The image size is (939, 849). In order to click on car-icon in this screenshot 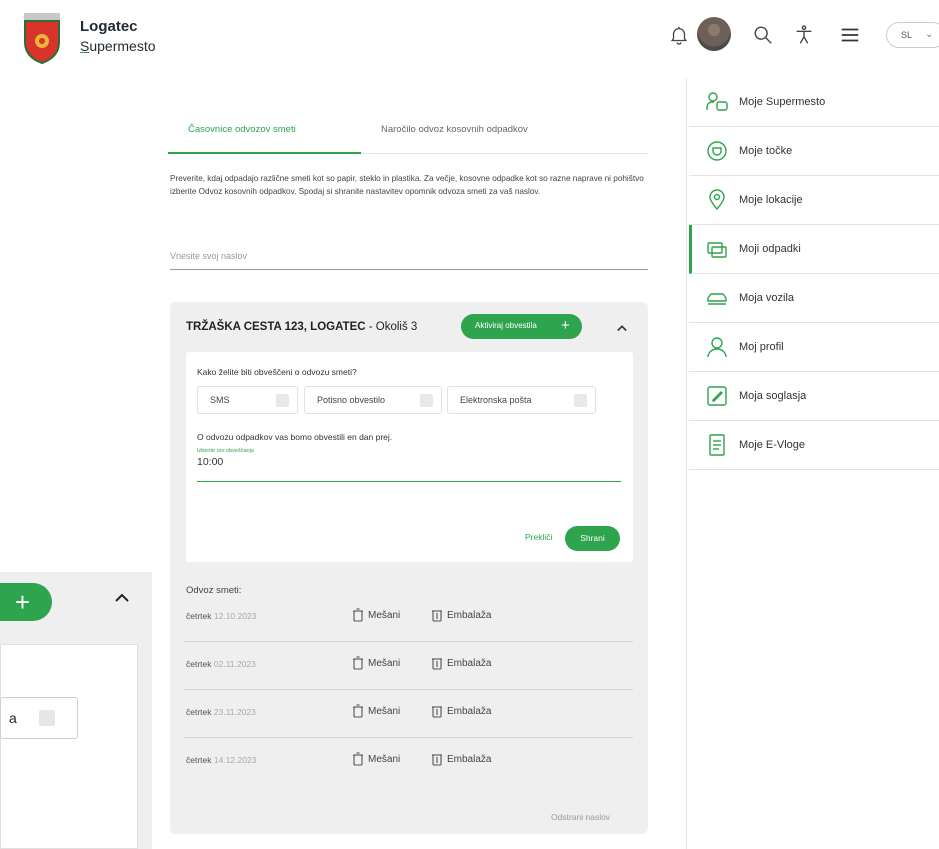, I will do `click(717, 299)`.